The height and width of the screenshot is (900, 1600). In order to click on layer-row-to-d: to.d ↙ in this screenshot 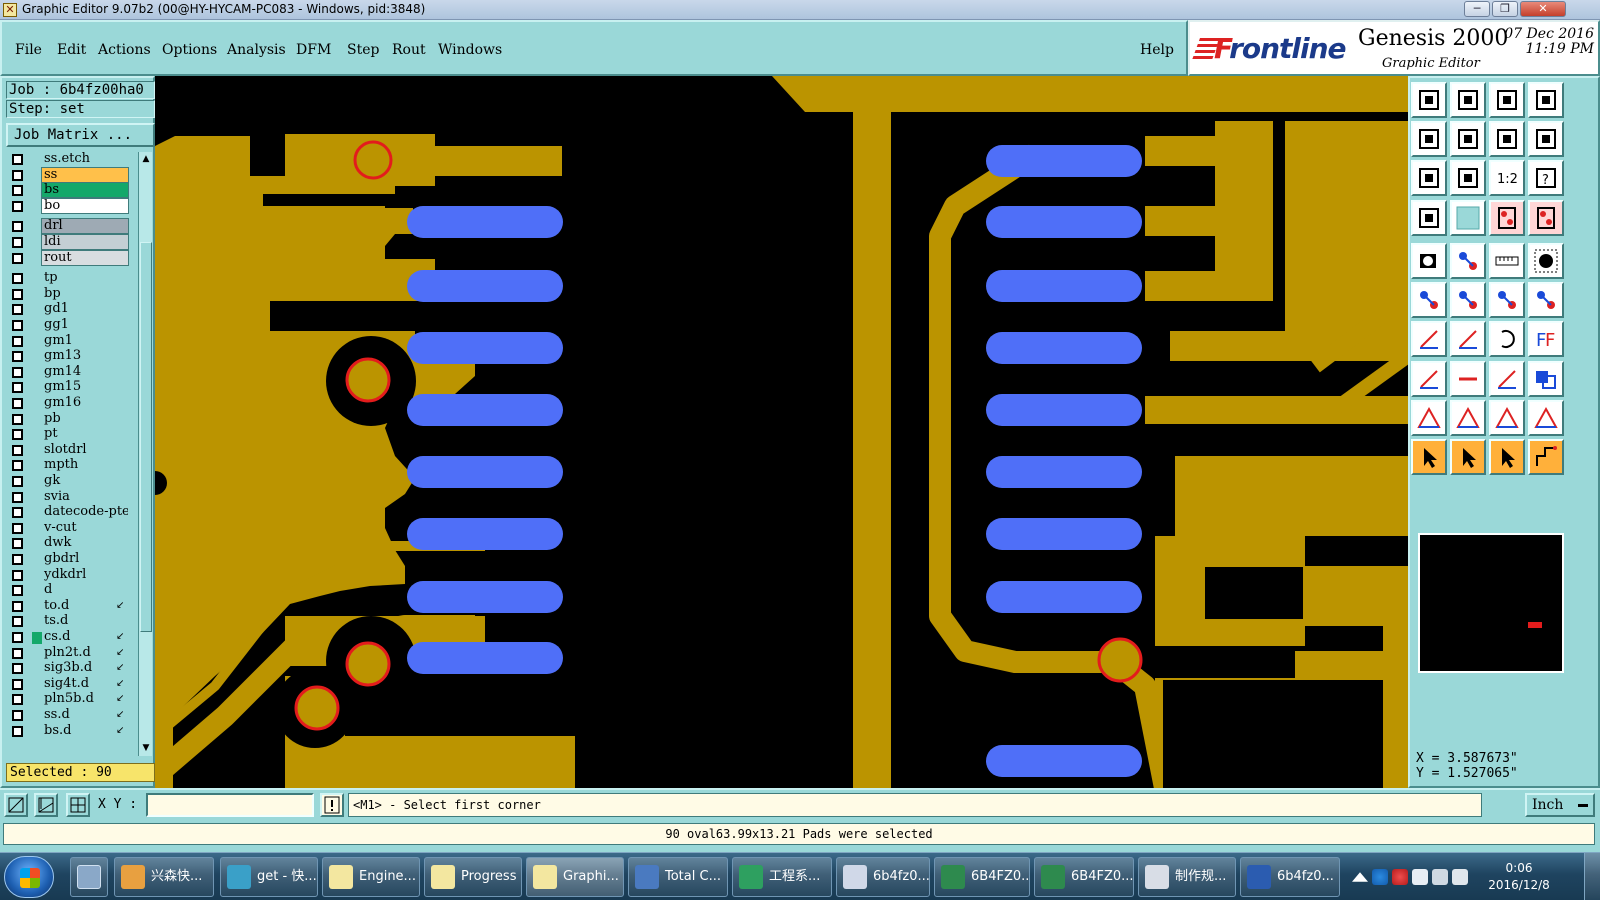, I will do `click(71, 606)`.